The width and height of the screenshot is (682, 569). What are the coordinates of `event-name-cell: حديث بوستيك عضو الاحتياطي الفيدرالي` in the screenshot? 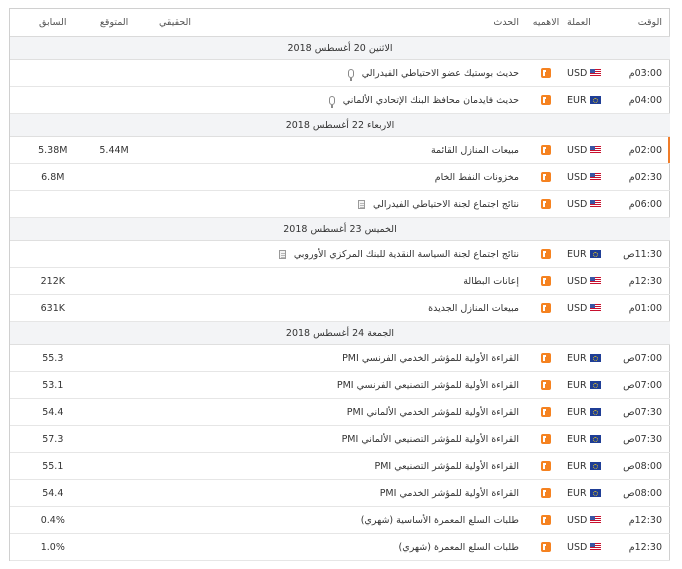 It's located at (365, 73).